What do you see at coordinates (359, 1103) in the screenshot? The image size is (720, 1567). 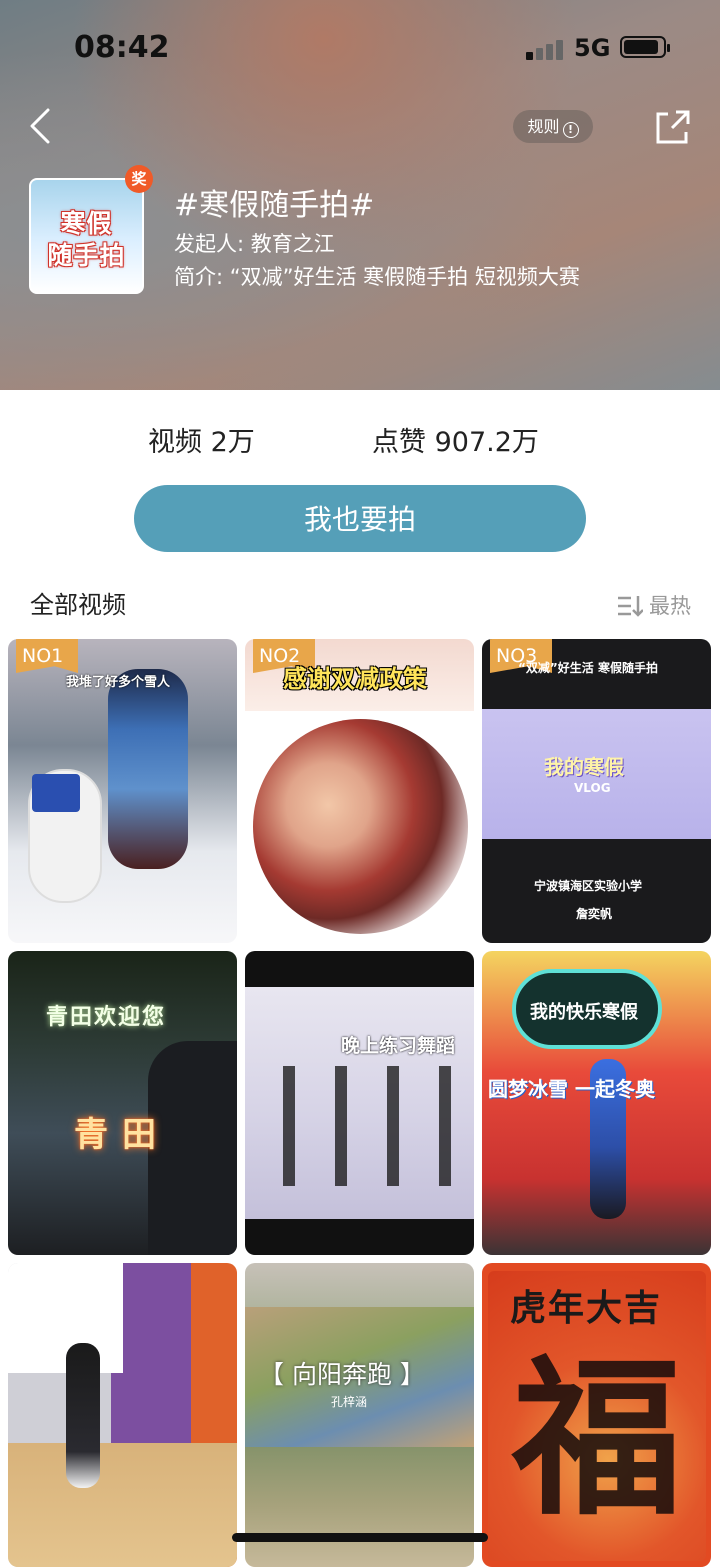 I see `video-tile: 晚上练习舞蹈` at bounding box center [359, 1103].